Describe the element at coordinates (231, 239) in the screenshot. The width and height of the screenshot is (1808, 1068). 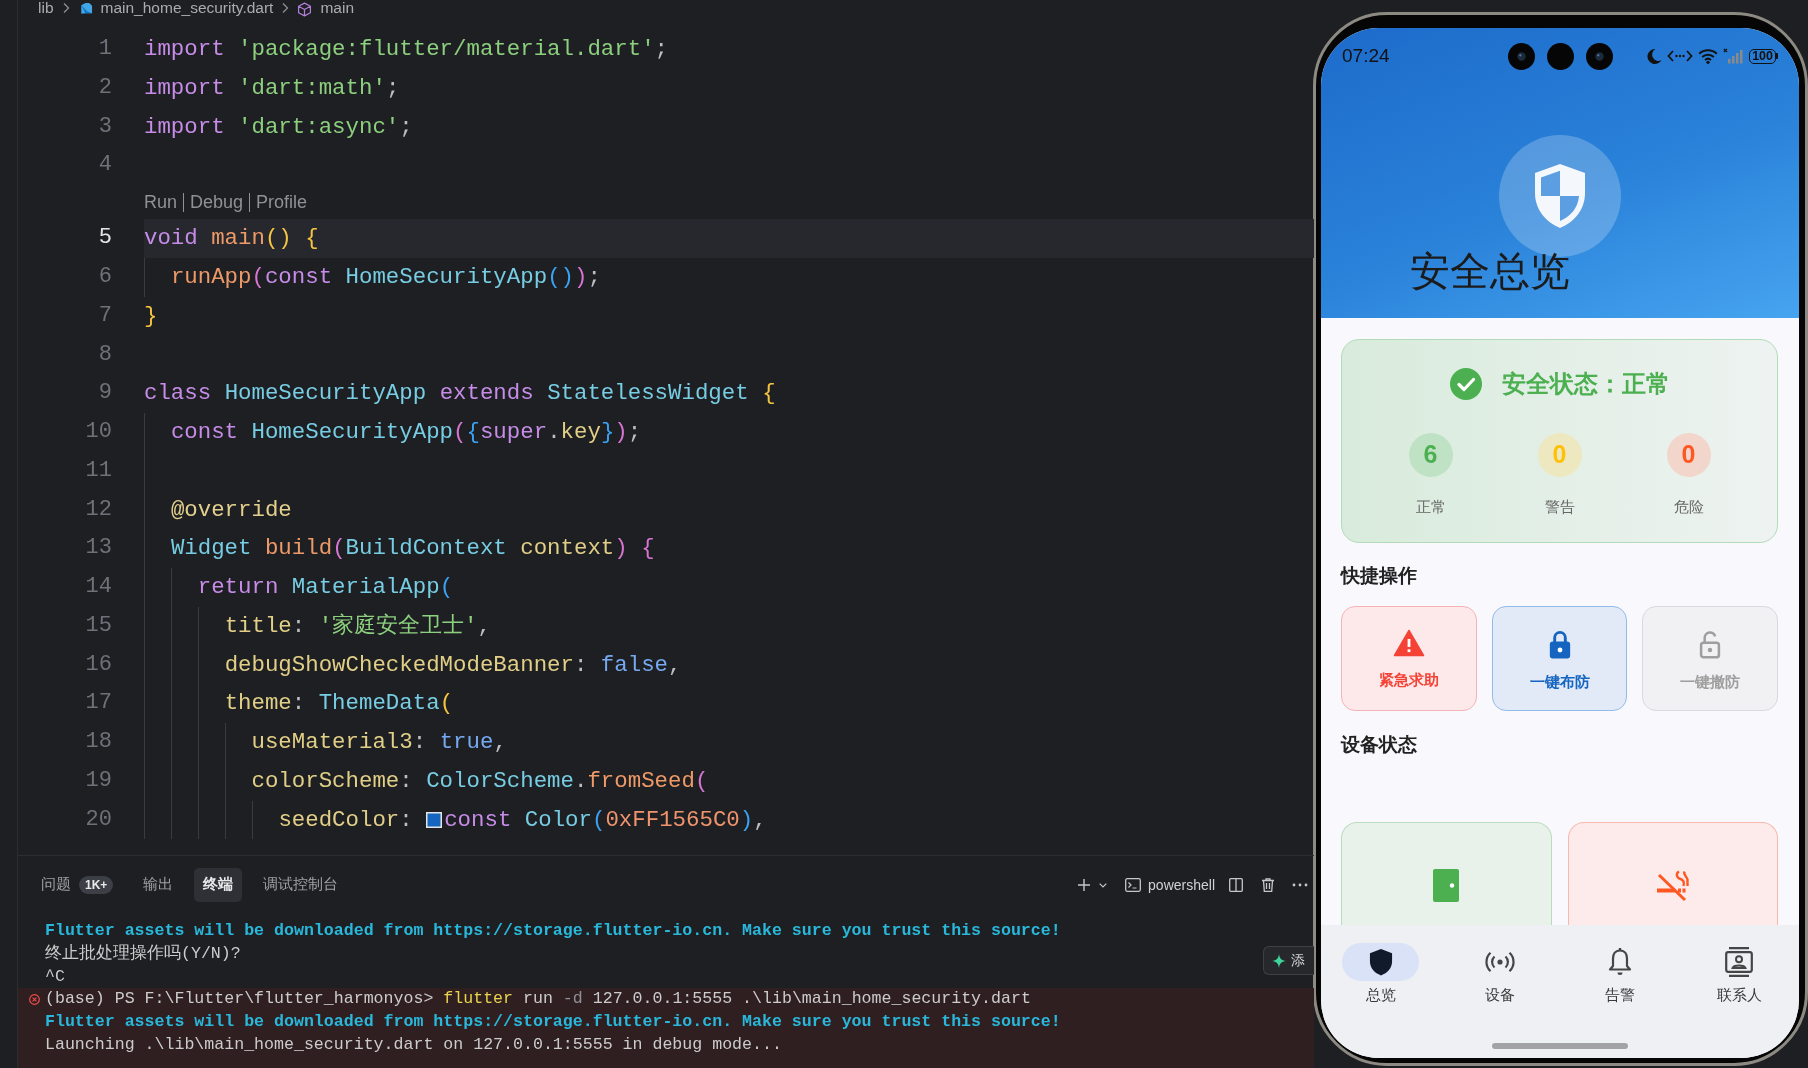
I see `code-text: void main() {` at that location.